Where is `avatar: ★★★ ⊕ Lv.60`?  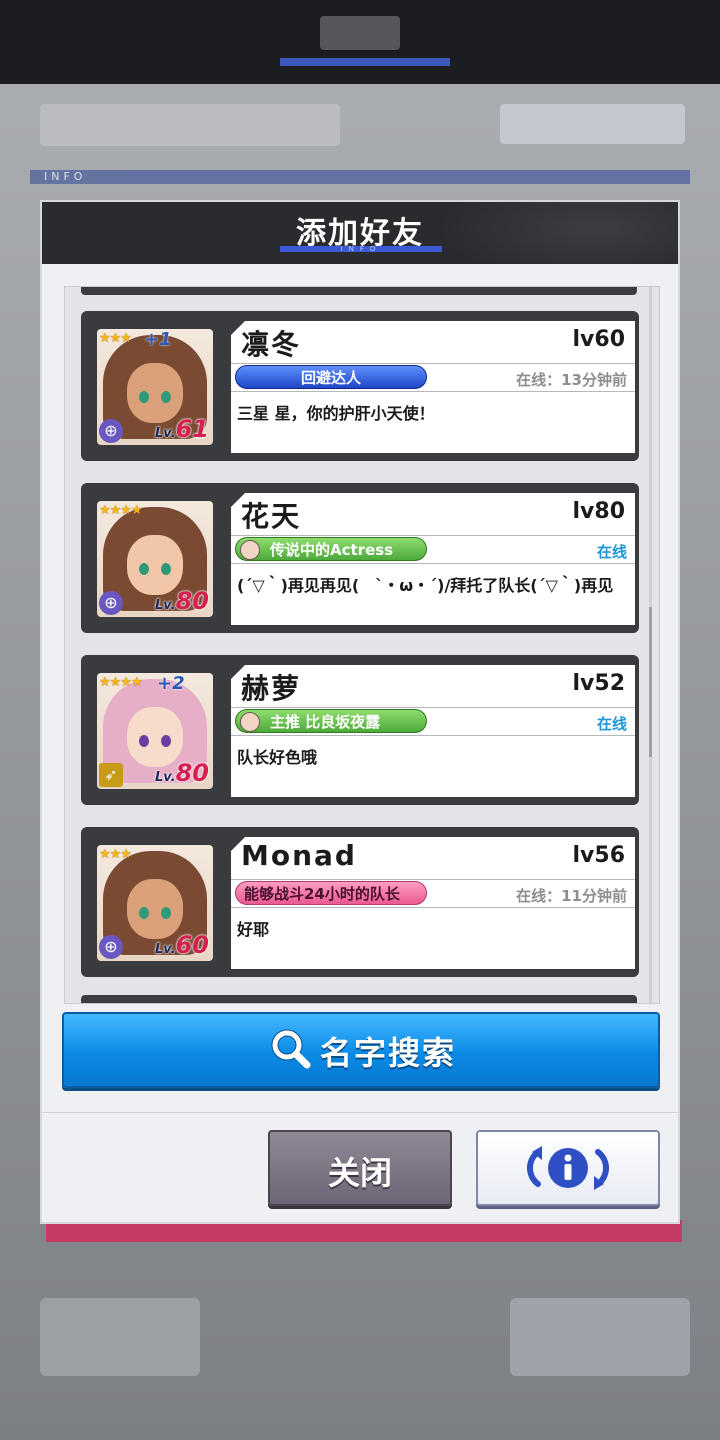 avatar: ★★★ ⊕ Lv.60 is located at coordinates (155, 903).